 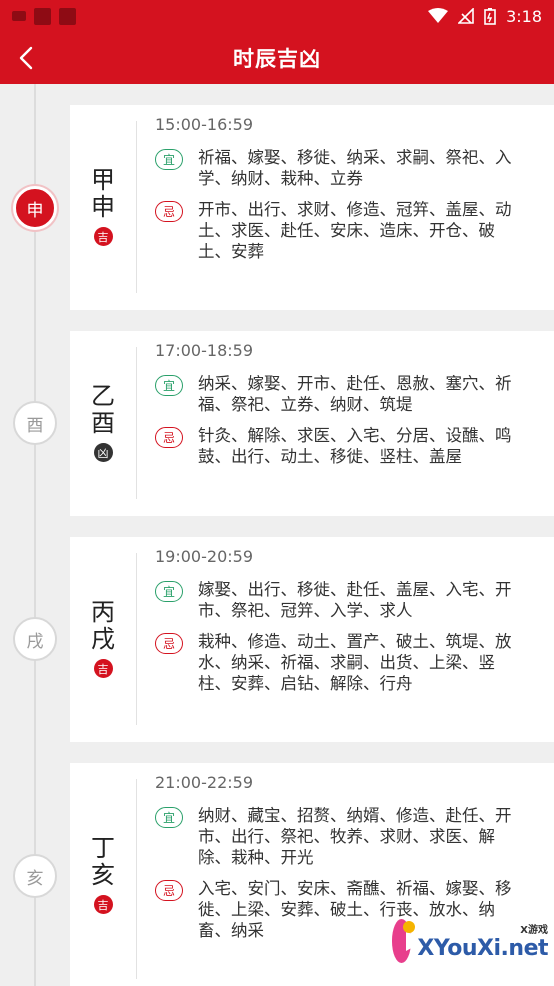 What do you see at coordinates (204, 782) in the screenshot?
I see `time-range: 21:00-22:59` at bounding box center [204, 782].